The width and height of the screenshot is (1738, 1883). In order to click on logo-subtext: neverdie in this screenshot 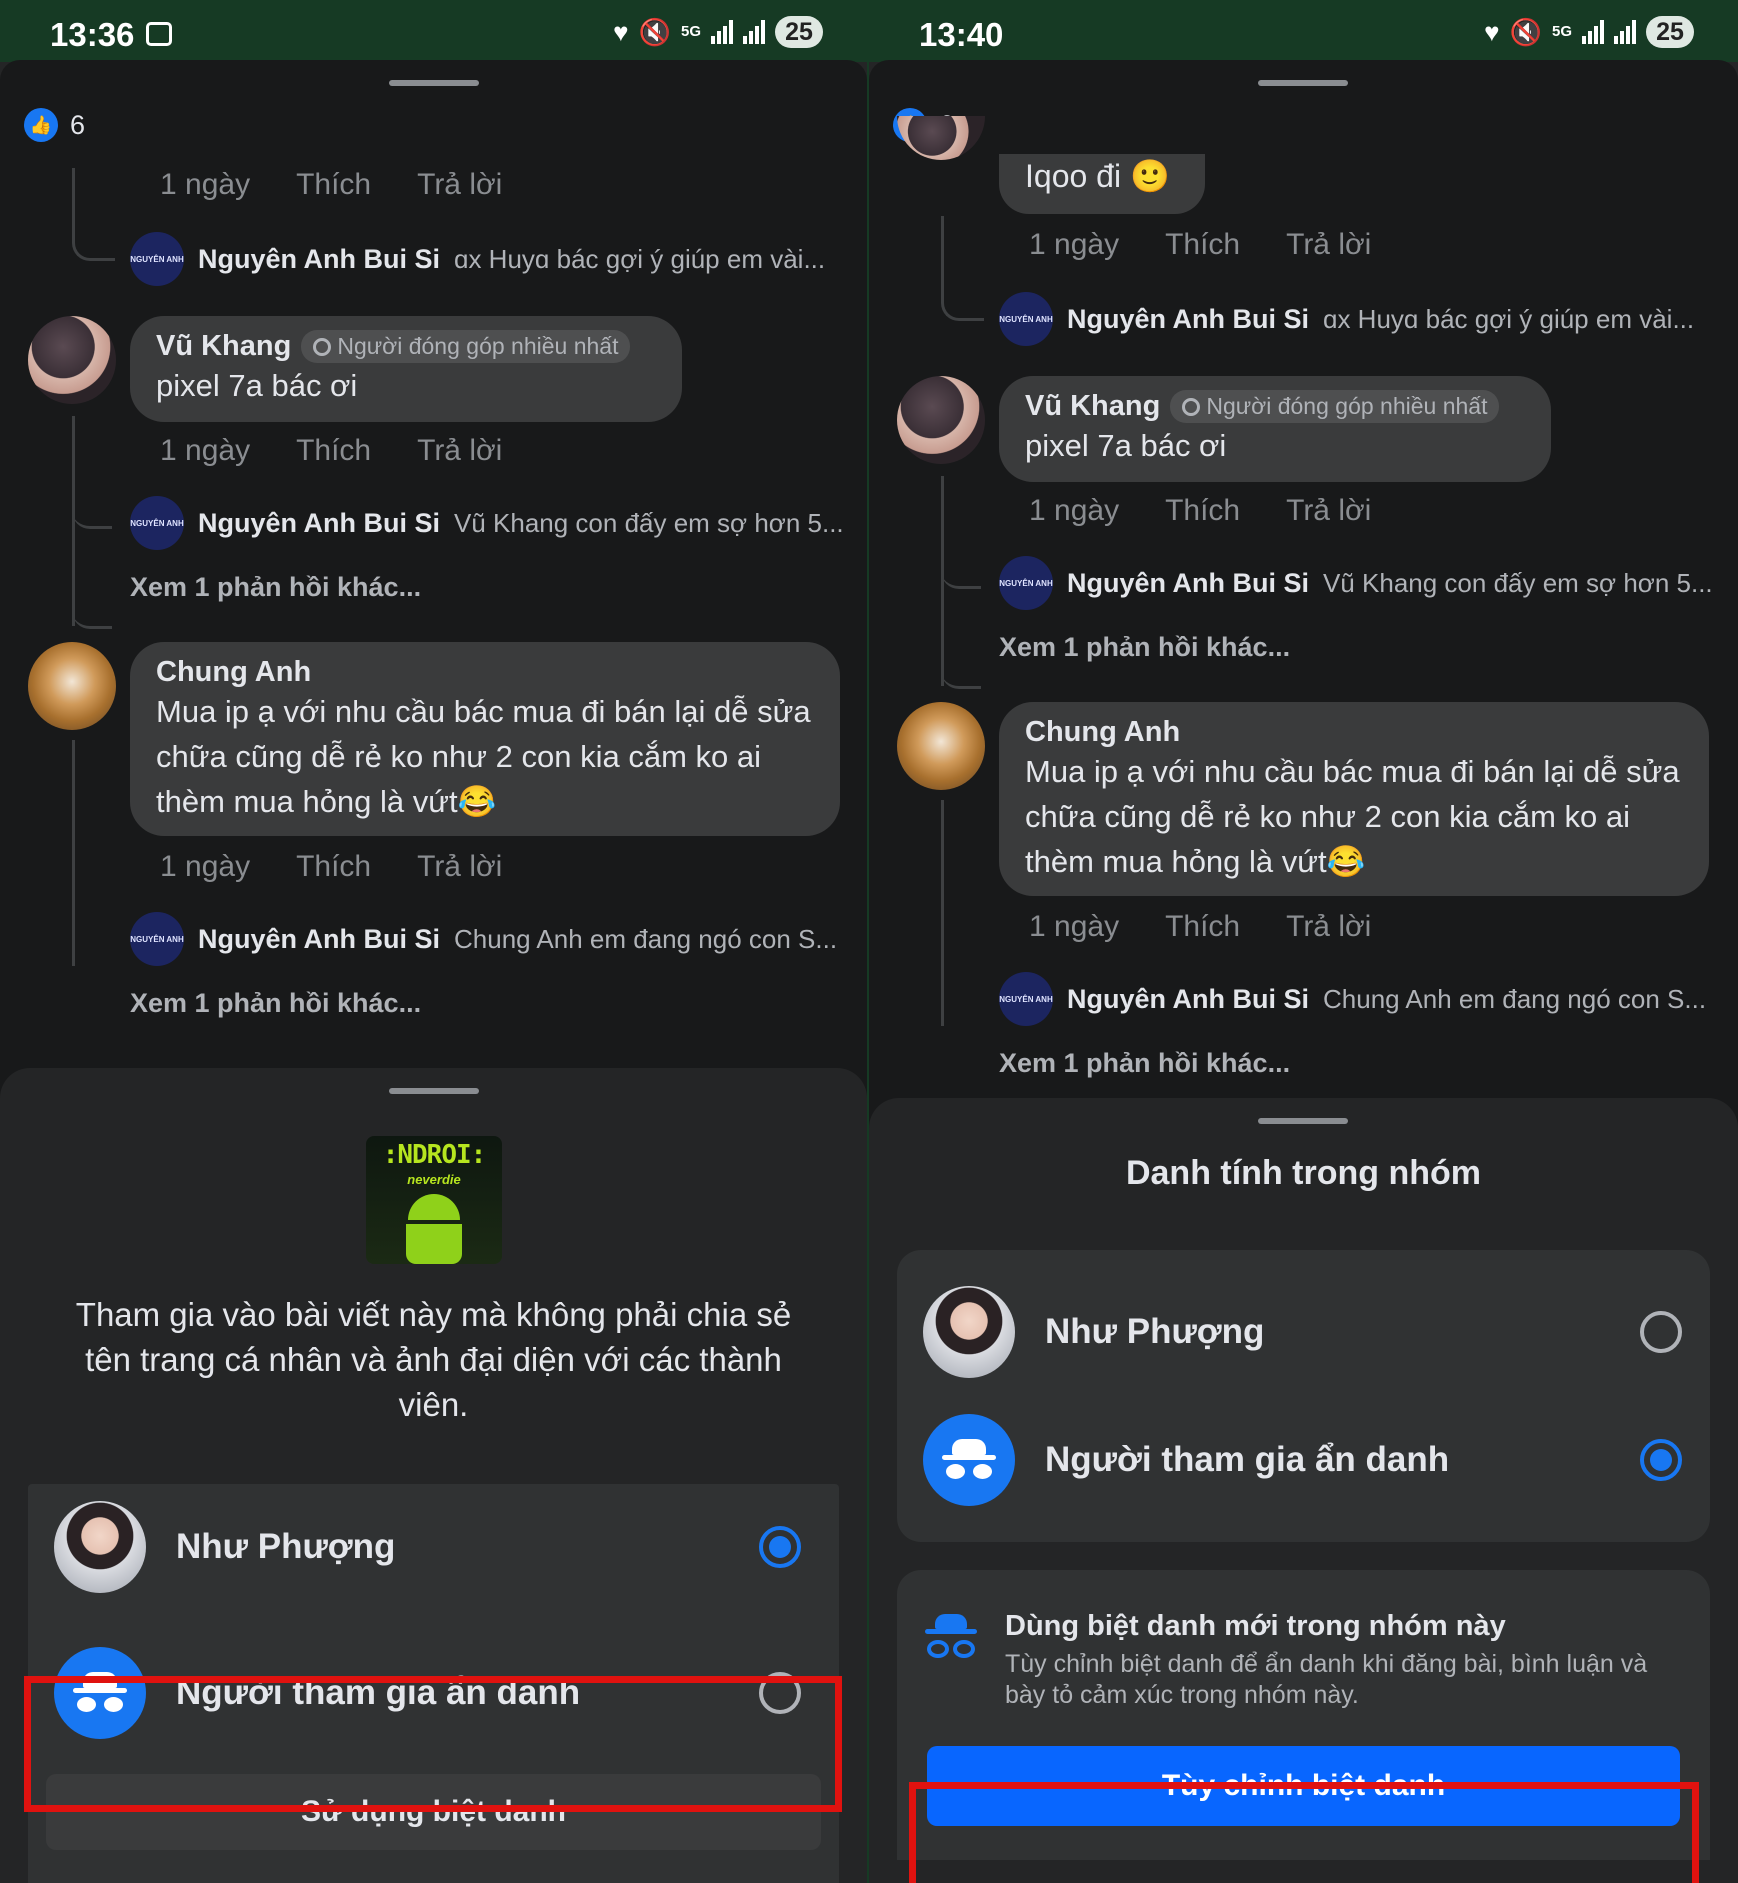, I will do `click(434, 1179)`.